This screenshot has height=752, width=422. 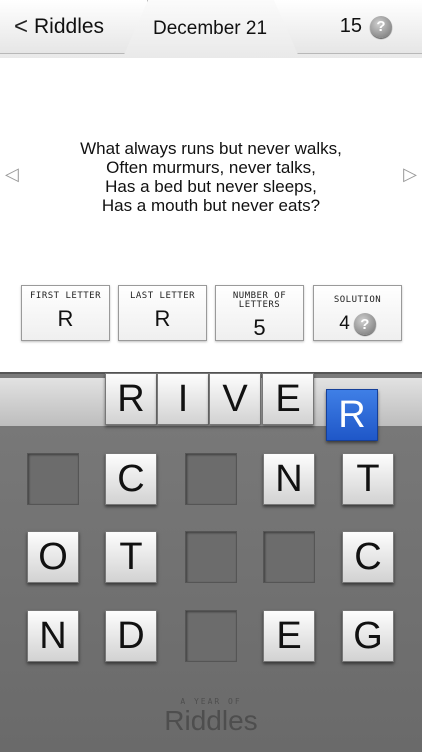 What do you see at coordinates (69, 26) in the screenshot?
I see `back-label: Riddles` at bounding box center [69, 26].